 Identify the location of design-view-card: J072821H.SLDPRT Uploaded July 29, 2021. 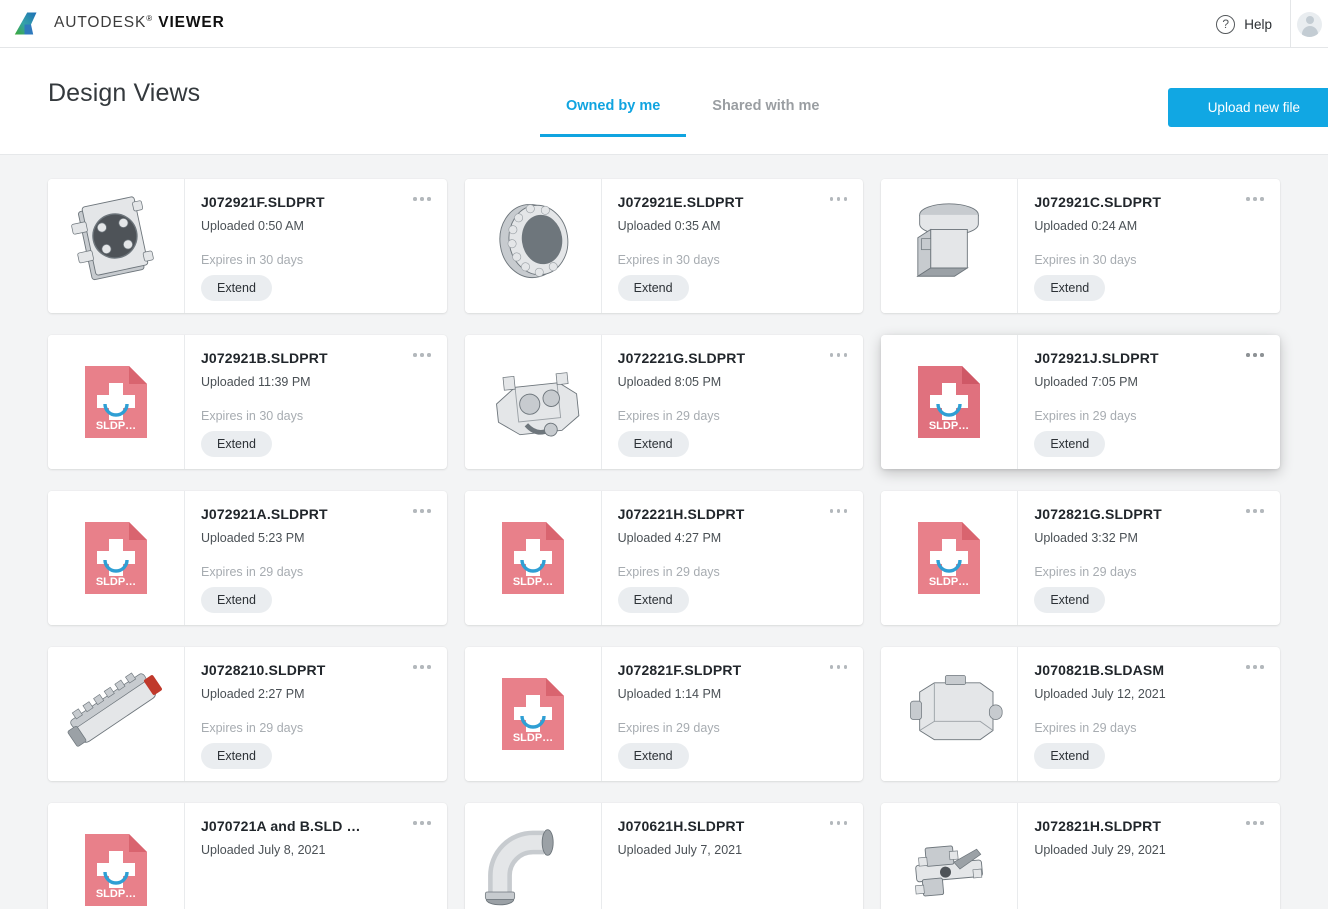
(1080, 856).